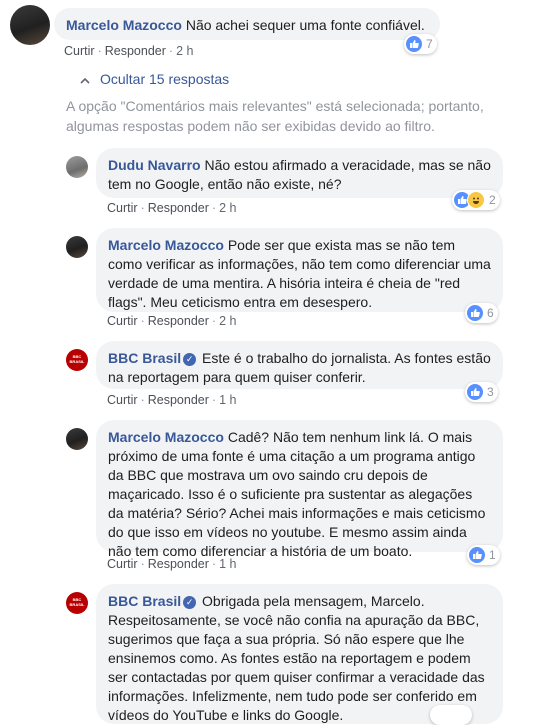 The height and width of the screenshot is (725, 542). I want to click on hide-replies-link: Ocultar 15 respostas, so click(154, 79).